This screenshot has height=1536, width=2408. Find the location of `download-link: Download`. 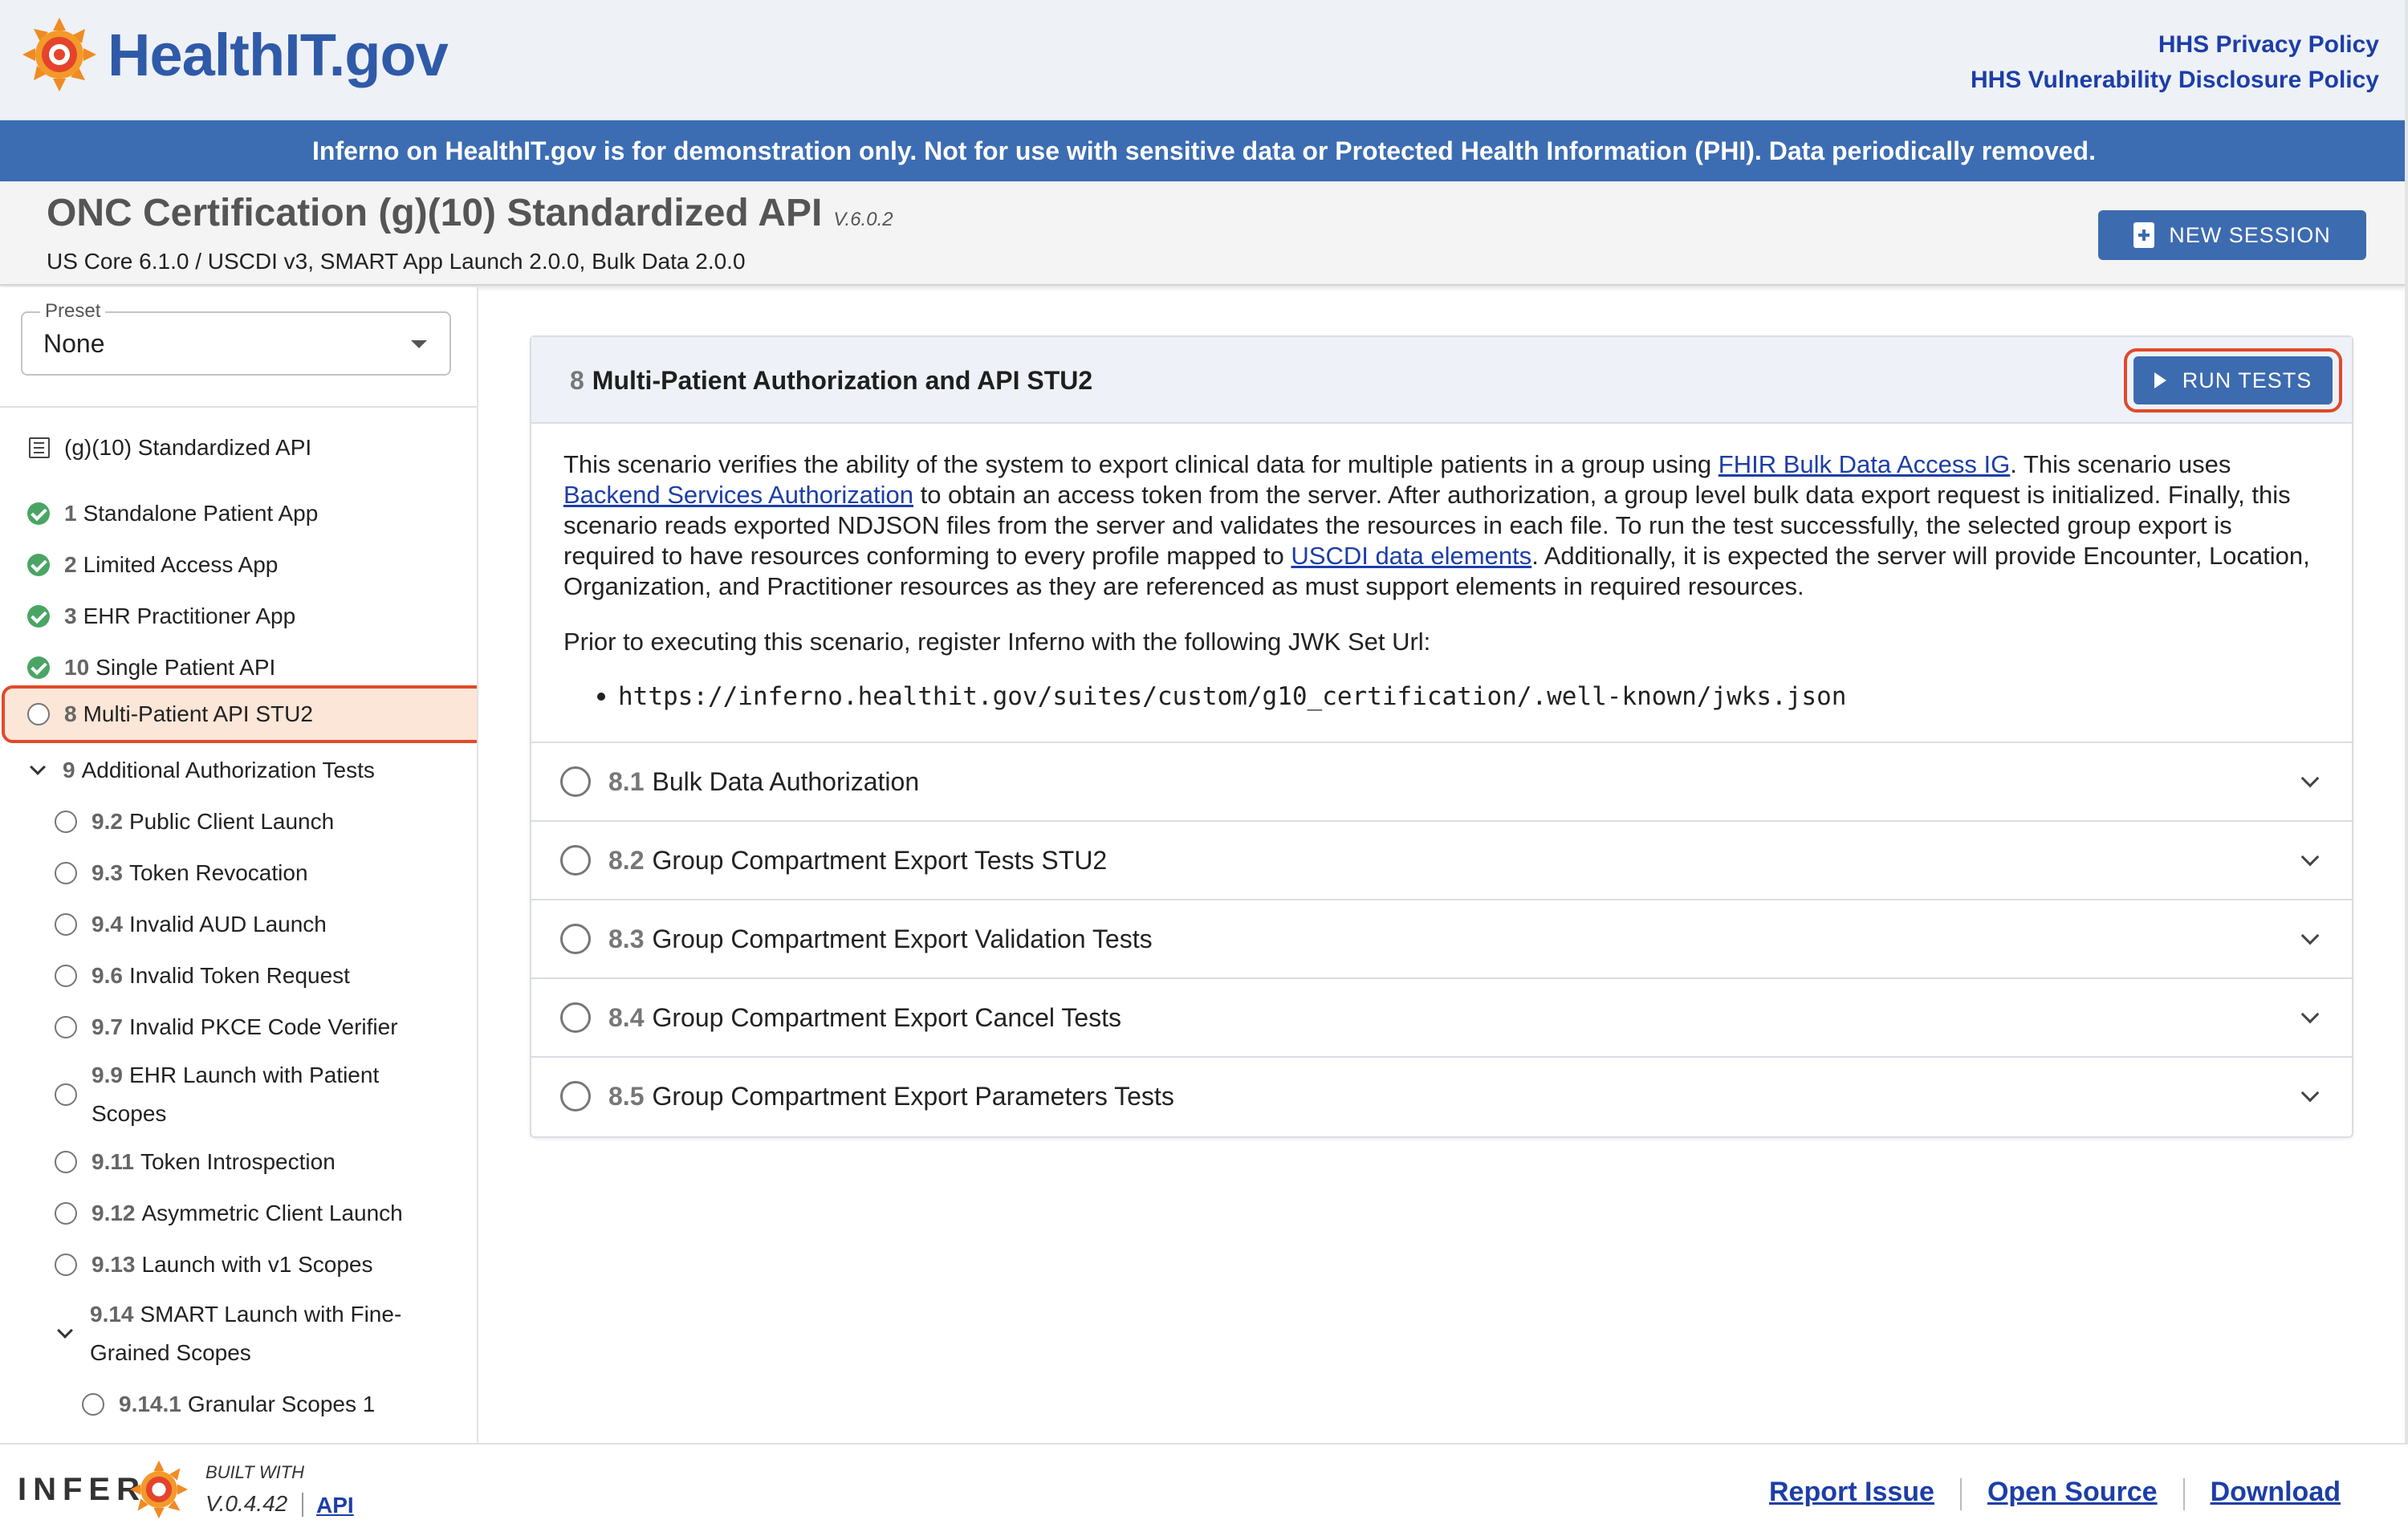

download-link: Download is located at coordinates (2275, 1493).